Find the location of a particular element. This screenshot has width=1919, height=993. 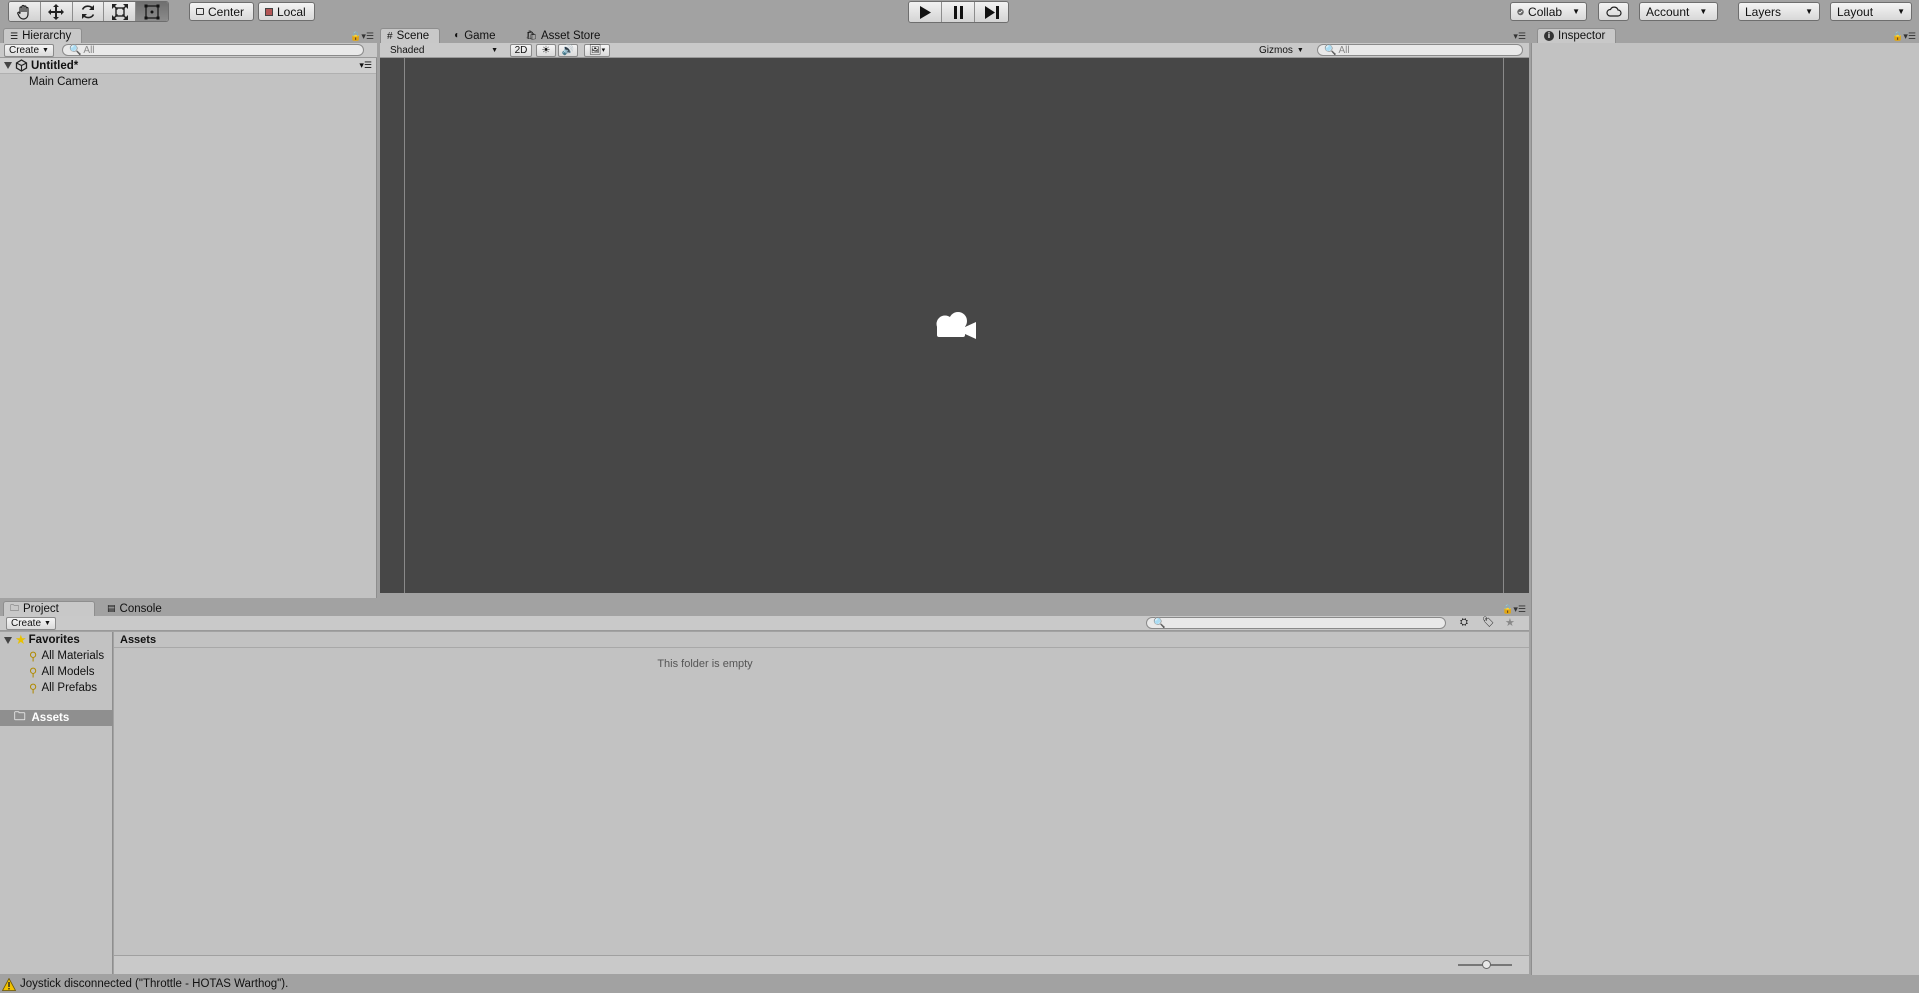

layers-dropdown: Layers ▼ is located at coordinates (1779, 11).